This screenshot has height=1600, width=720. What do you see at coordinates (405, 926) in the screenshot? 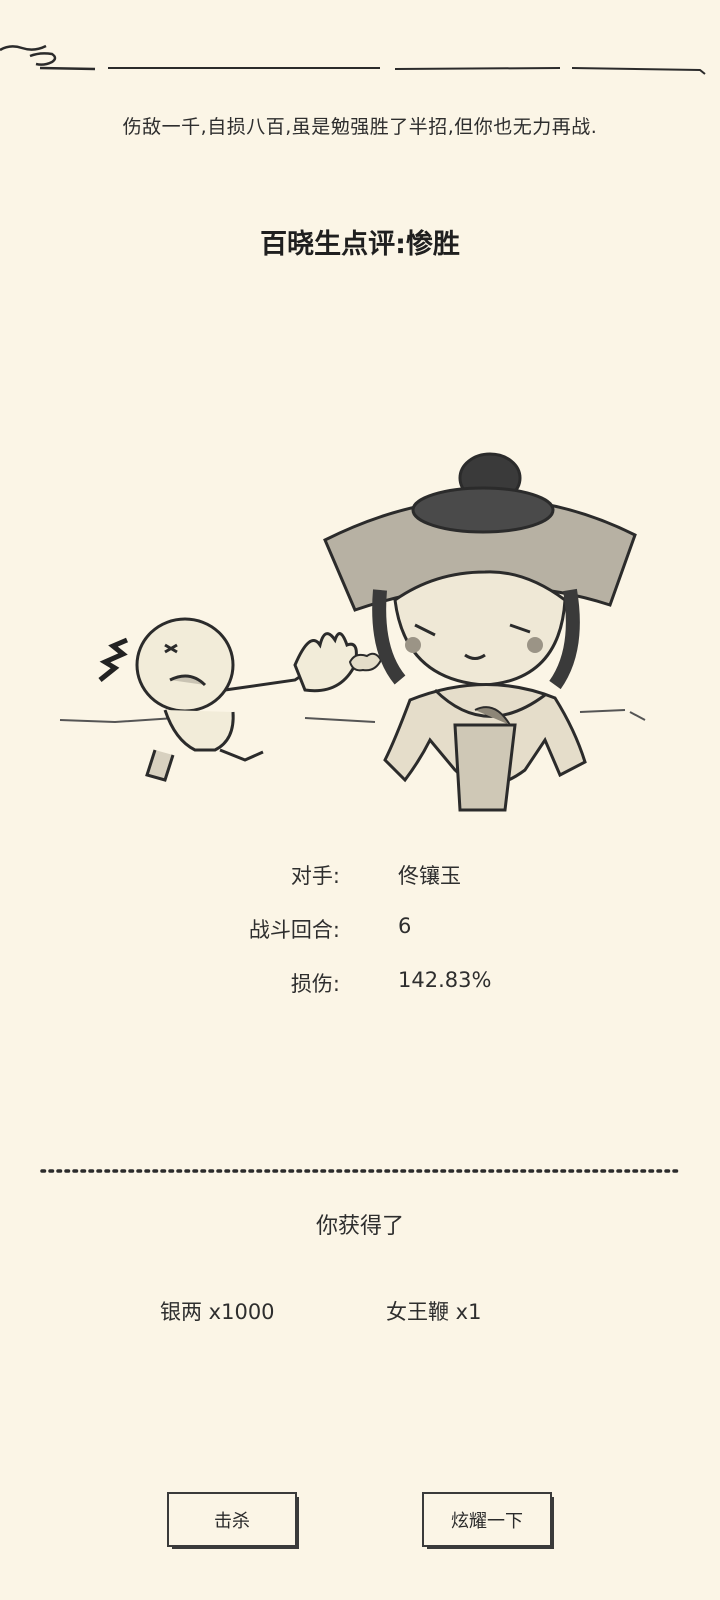
I see `rounds-value: 6` at bounding box center [405, 926].